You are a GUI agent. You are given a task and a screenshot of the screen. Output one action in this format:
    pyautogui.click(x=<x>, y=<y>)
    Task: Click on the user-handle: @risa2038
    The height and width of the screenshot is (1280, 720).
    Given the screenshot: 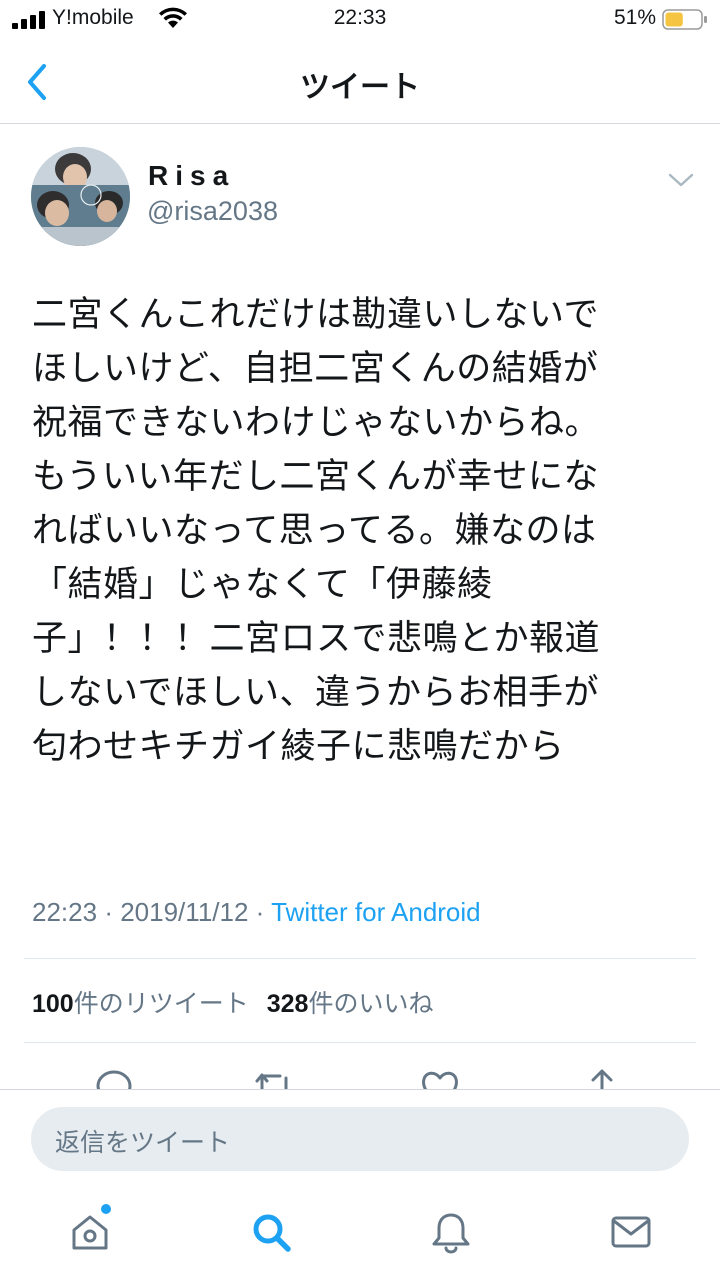 What is the action you would take?
    pyautogui.click(x=212, y=211)
    